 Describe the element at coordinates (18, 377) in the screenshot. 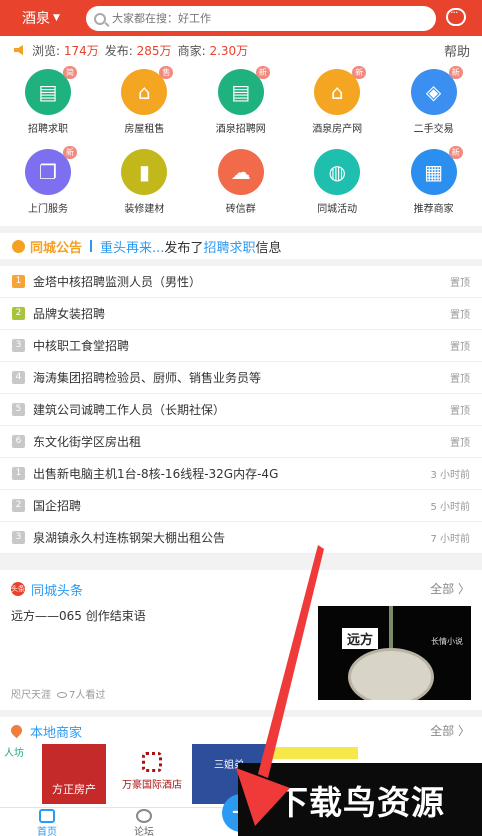

I see `rank-badge: 4` at that location.